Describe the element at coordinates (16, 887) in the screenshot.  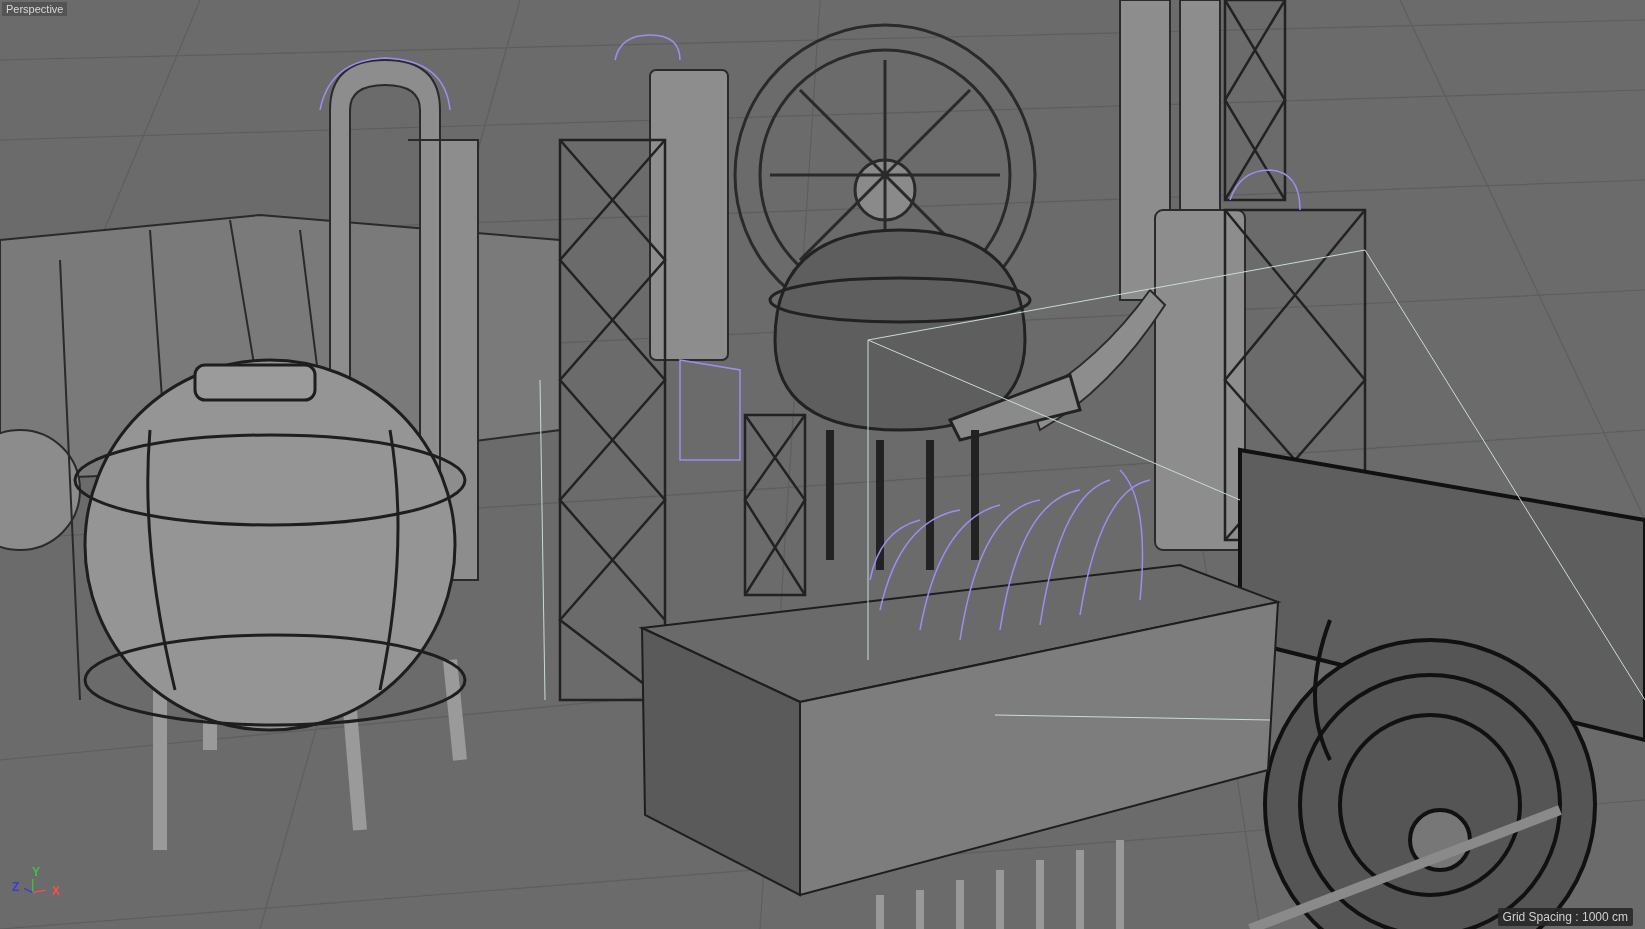
I see `axis-label: Z` at that location.